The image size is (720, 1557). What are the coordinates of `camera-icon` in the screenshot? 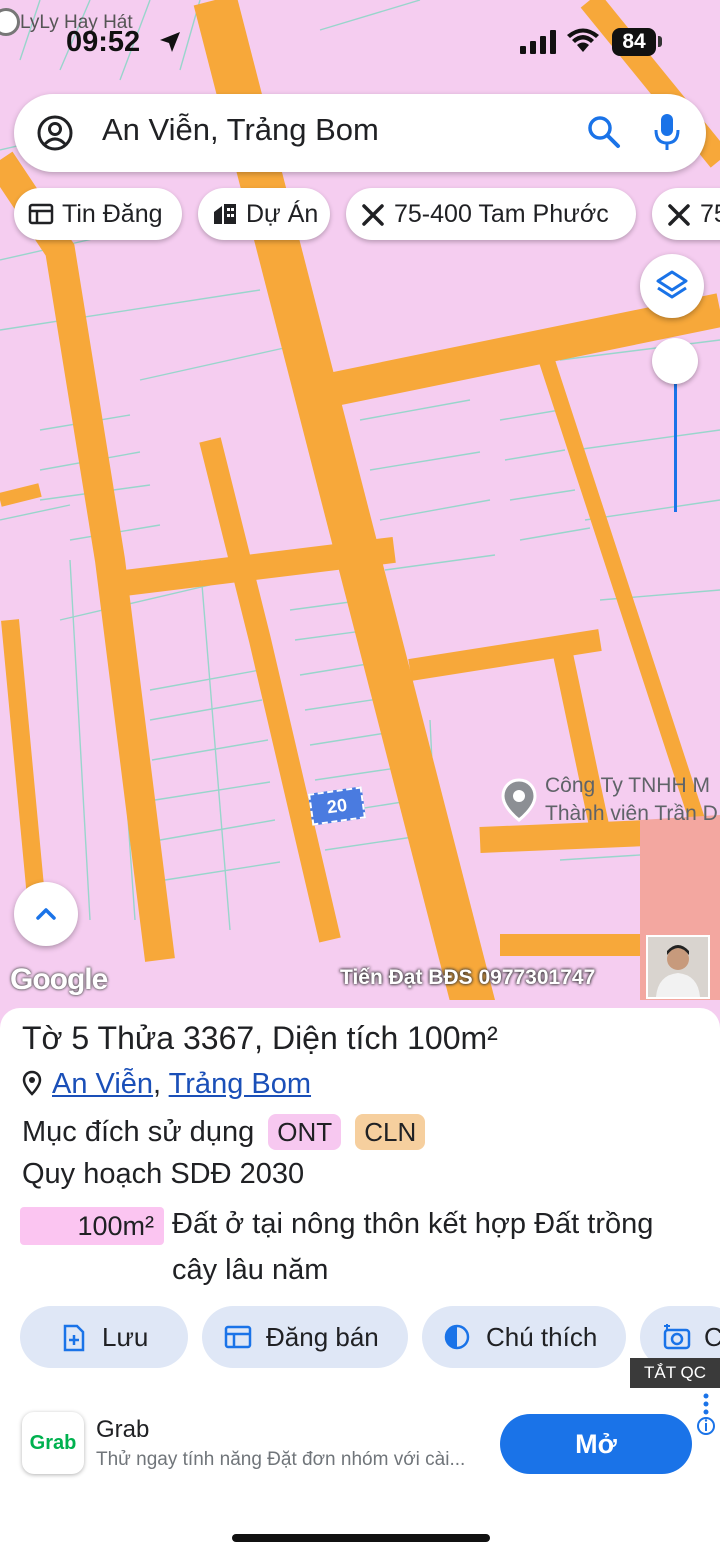 It's located at (677, 1337).